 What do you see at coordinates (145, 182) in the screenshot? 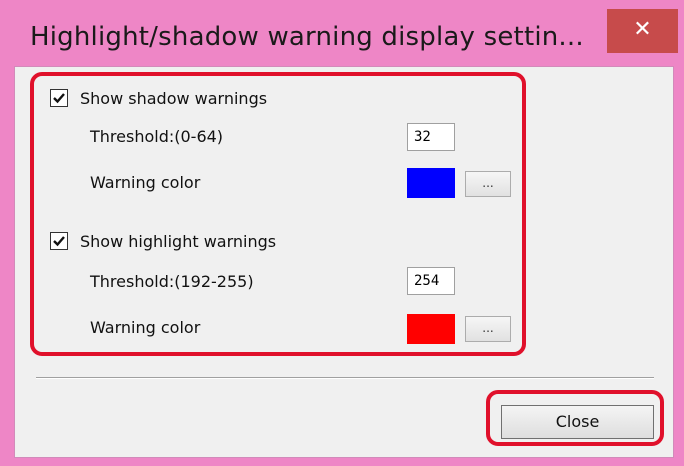
I see `shadow-color-label: Warning color` at bounding box center [145, 182].